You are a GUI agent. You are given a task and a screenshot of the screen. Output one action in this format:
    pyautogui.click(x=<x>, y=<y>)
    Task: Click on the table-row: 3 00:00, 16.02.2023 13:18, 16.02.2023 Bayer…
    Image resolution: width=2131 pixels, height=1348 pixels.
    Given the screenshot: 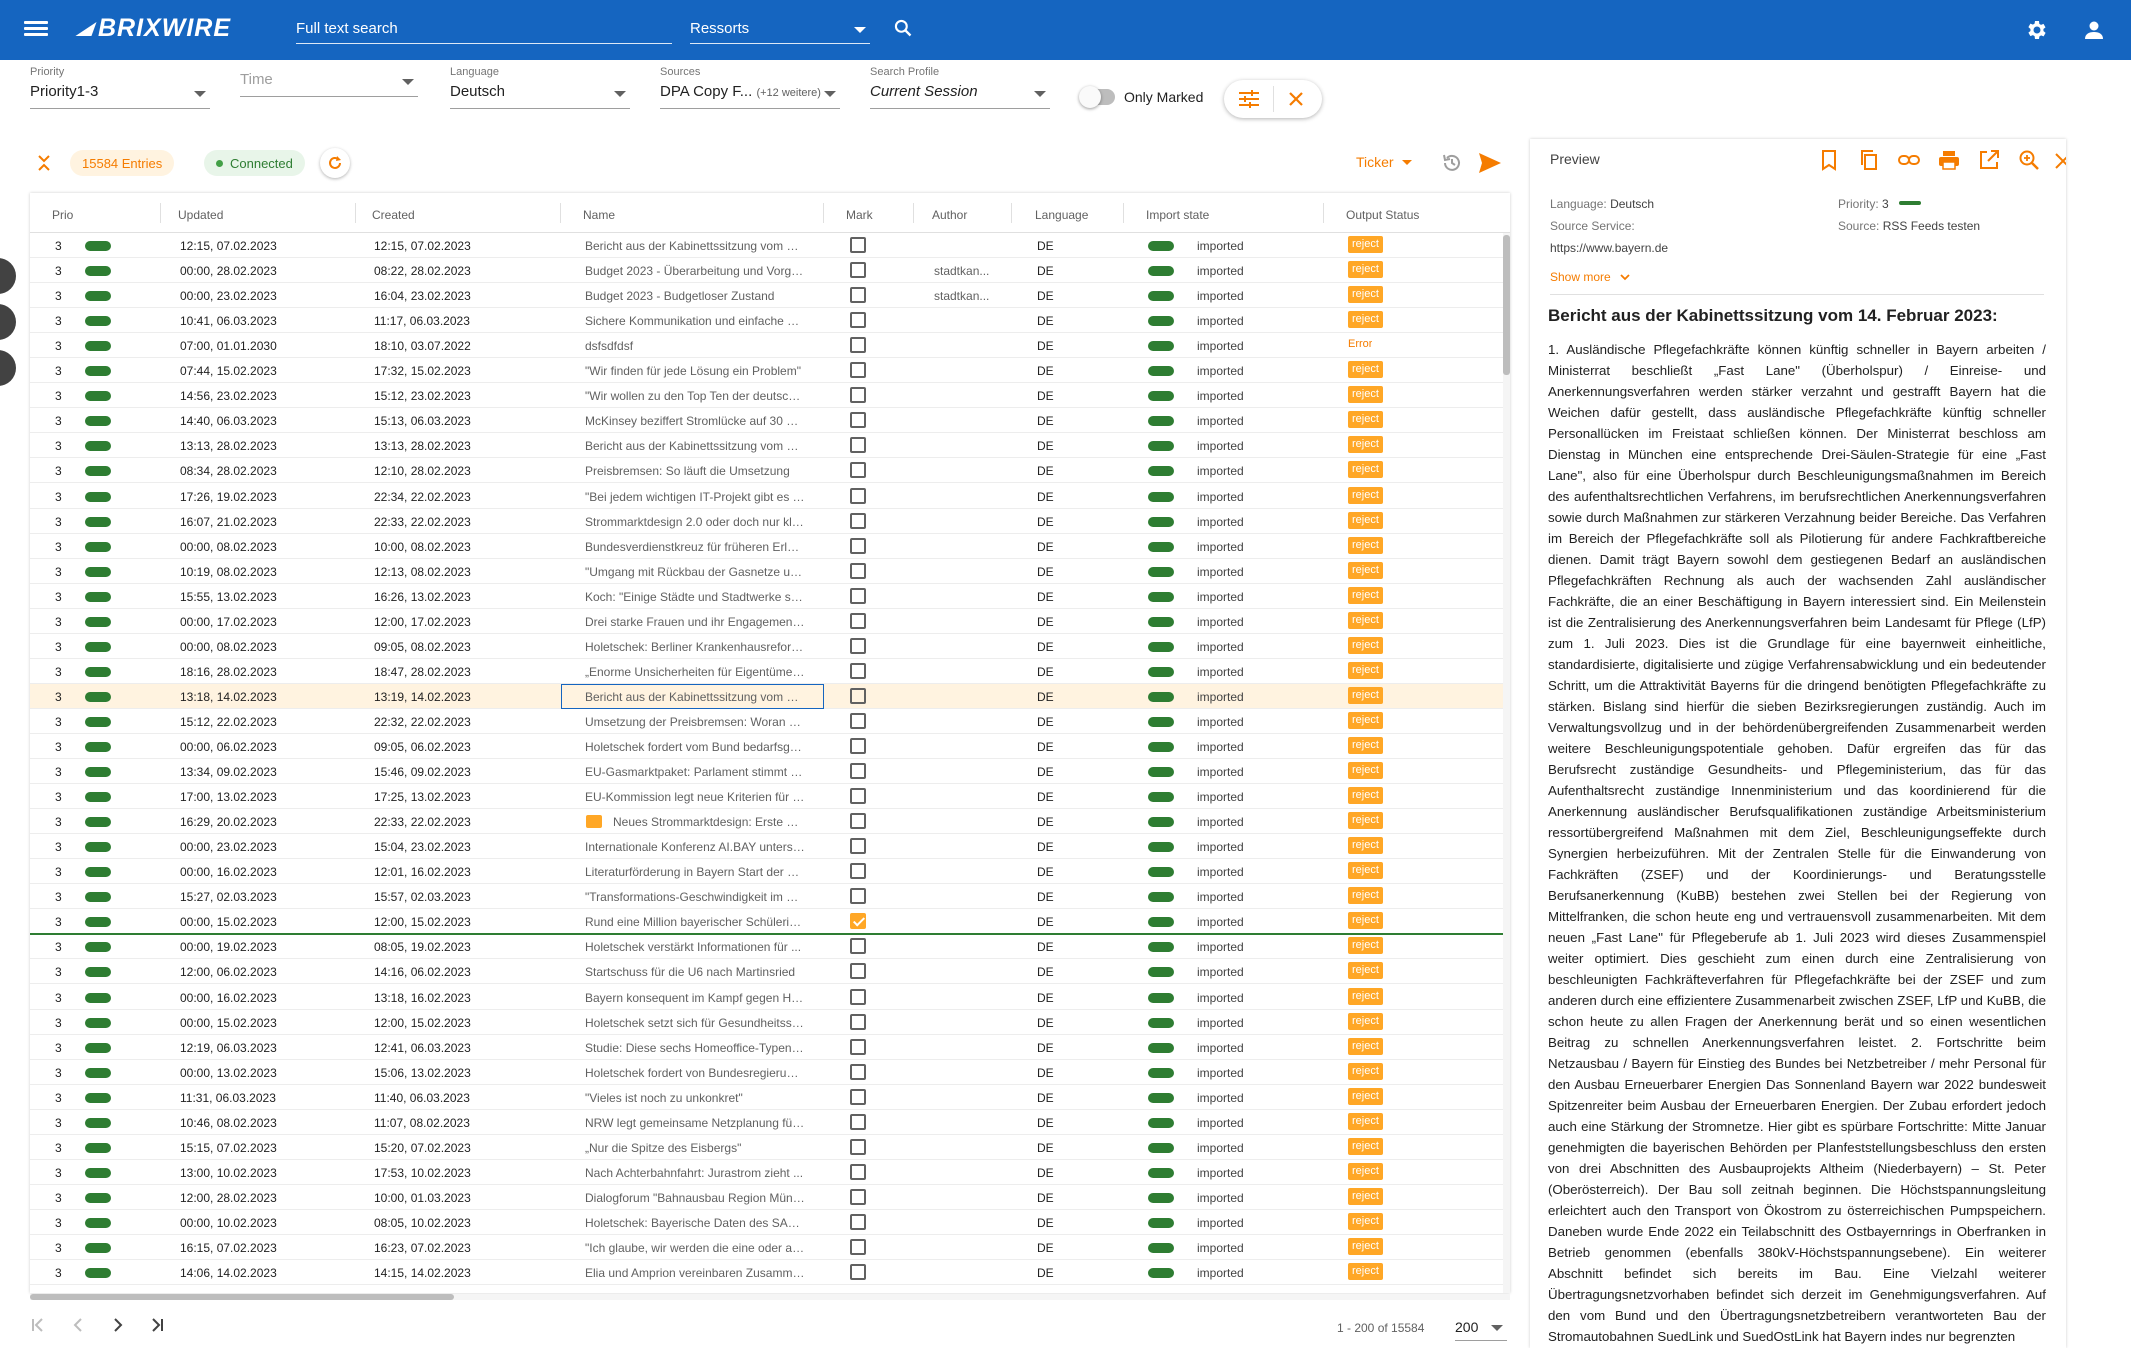 What is the action you would take?
    pyautogui.click(x=767, y=997)
    